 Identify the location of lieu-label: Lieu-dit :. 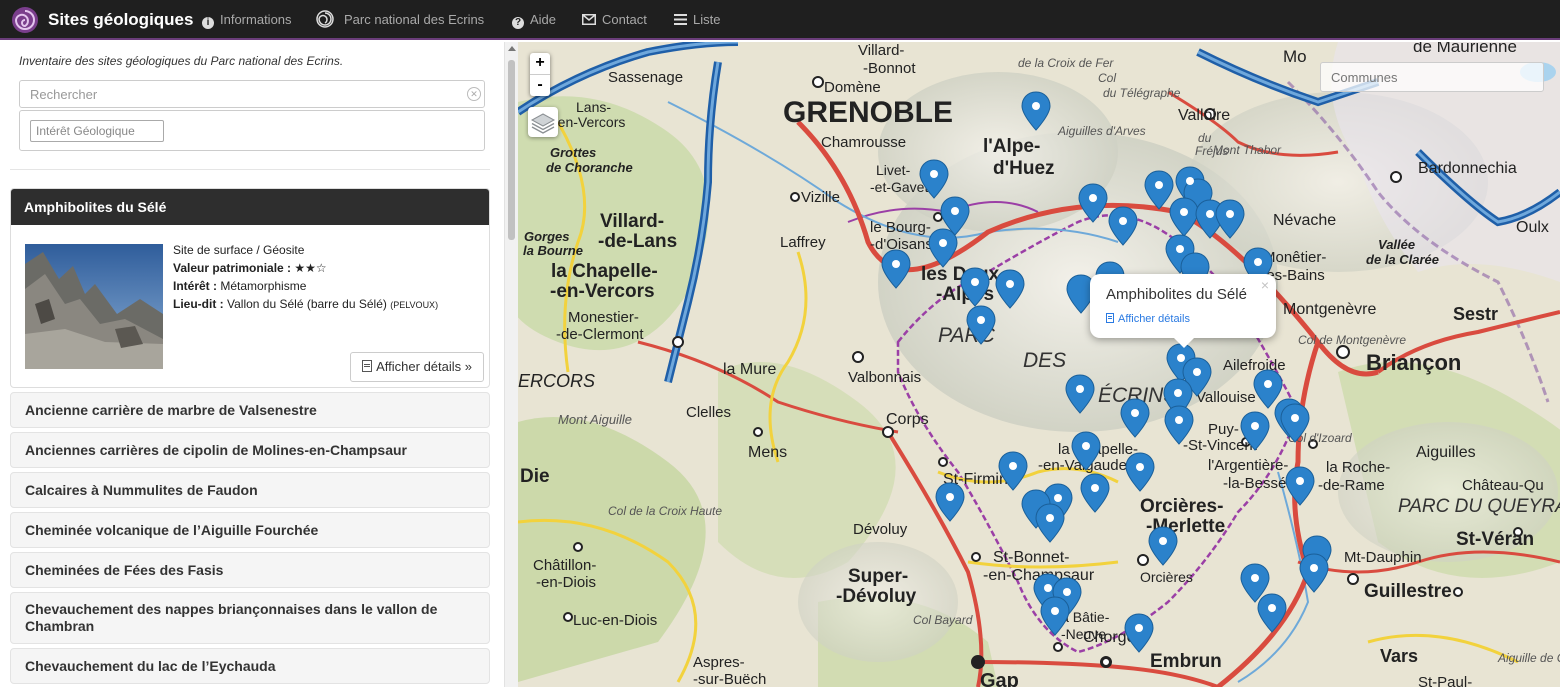
(198, 304).